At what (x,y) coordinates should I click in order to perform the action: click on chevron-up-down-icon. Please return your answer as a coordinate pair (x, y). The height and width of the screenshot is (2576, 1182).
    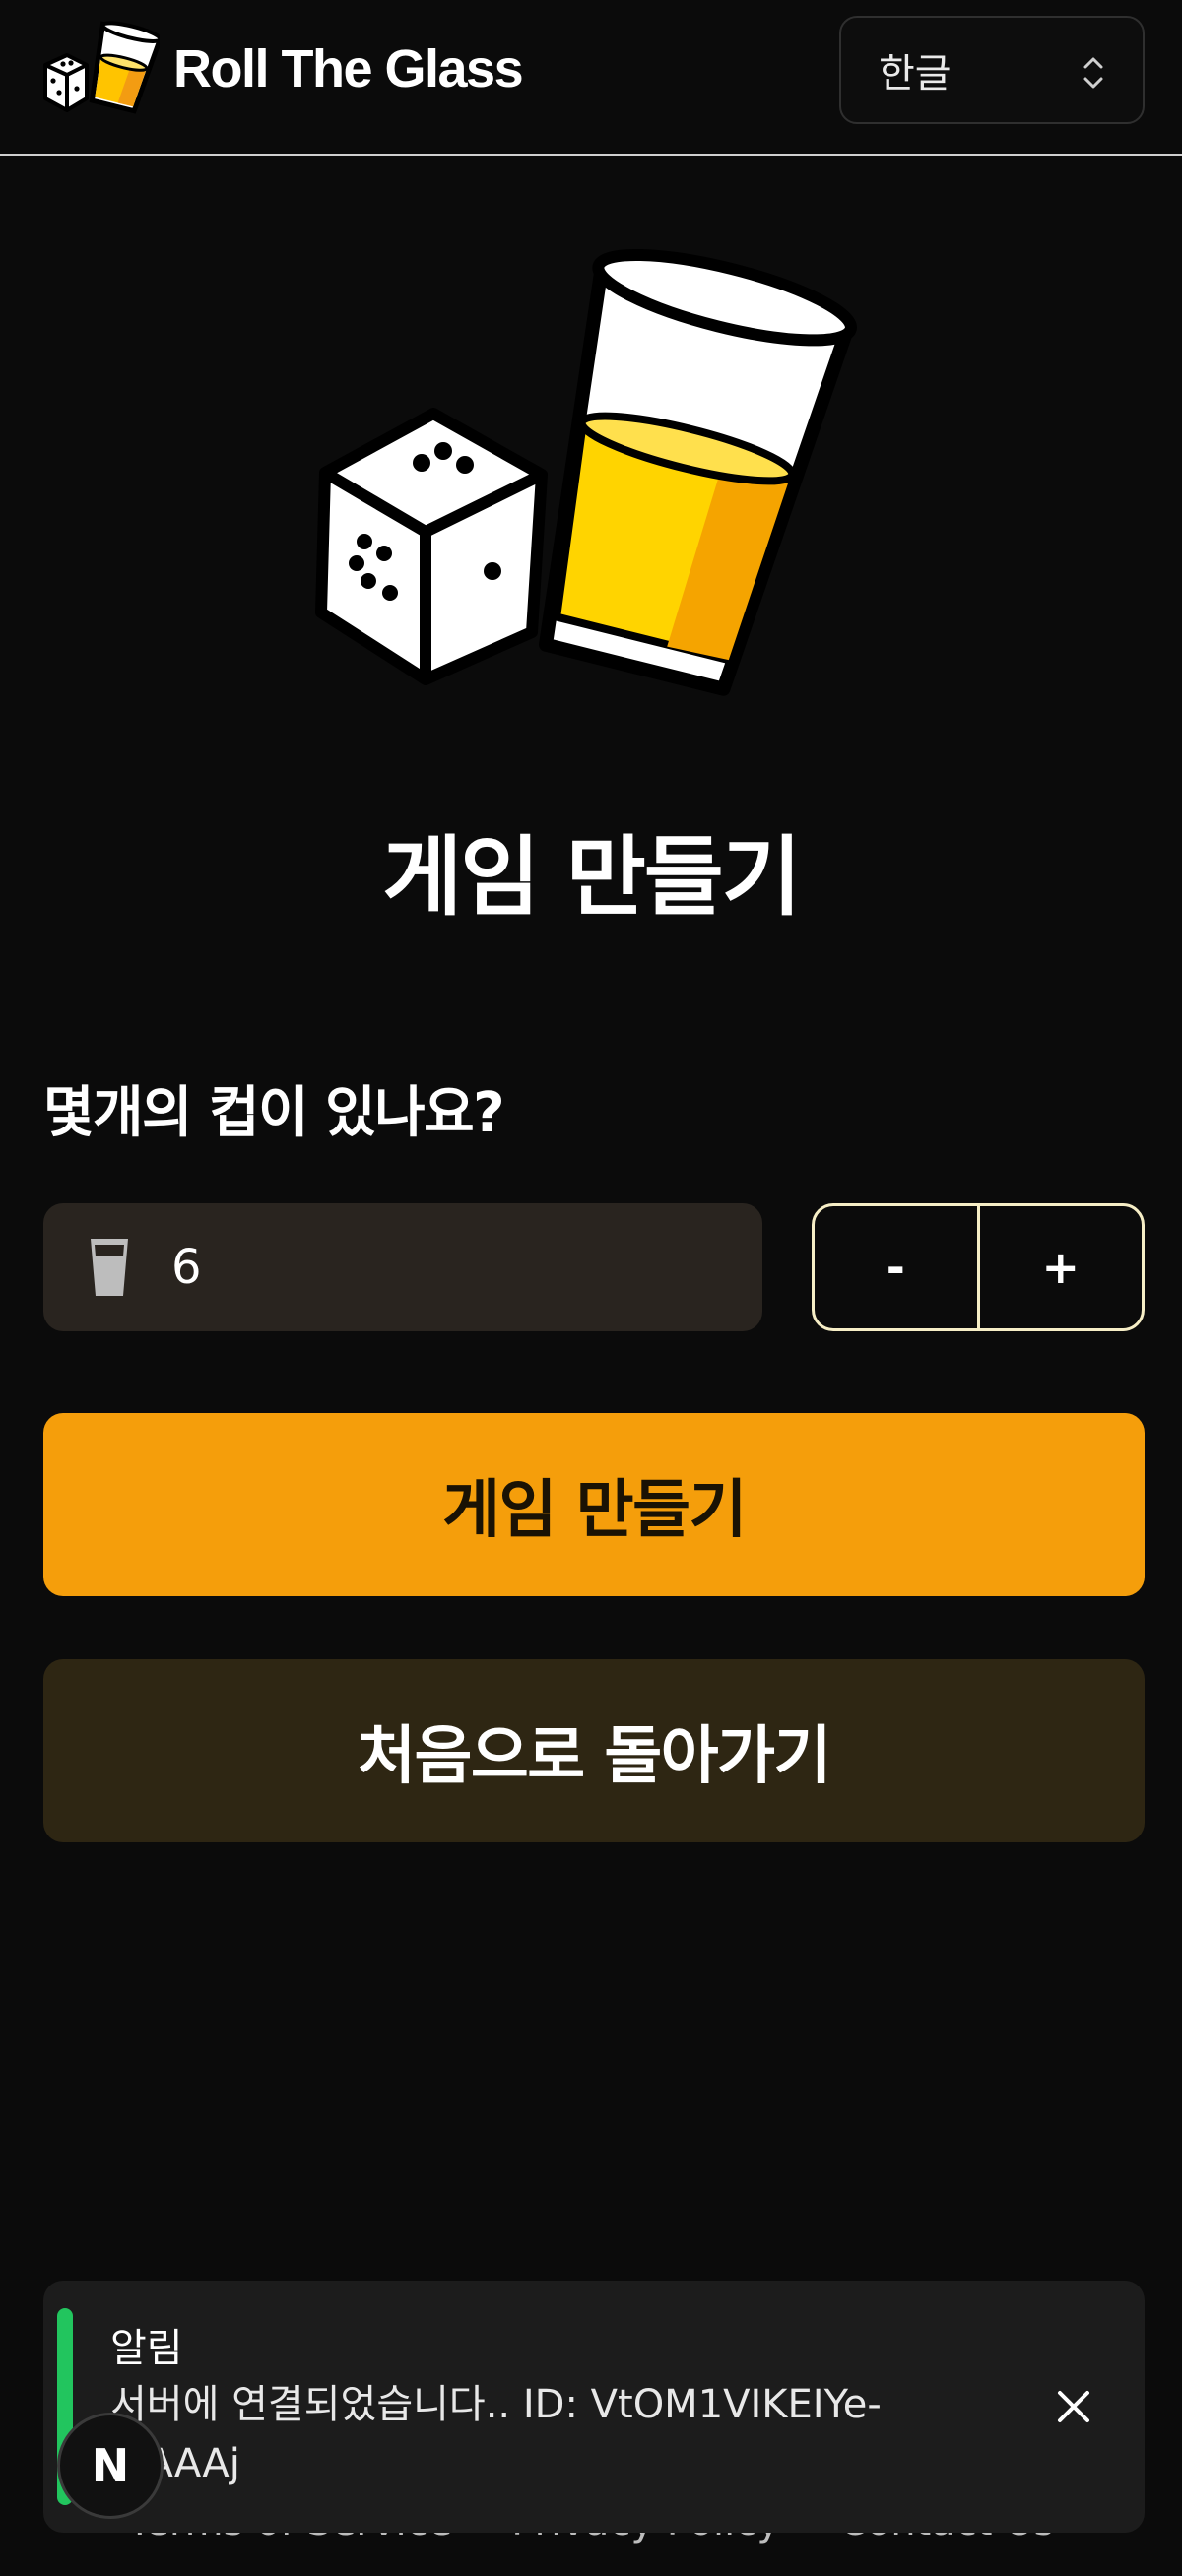
    Looking at the image, I should click on (1093, 73).